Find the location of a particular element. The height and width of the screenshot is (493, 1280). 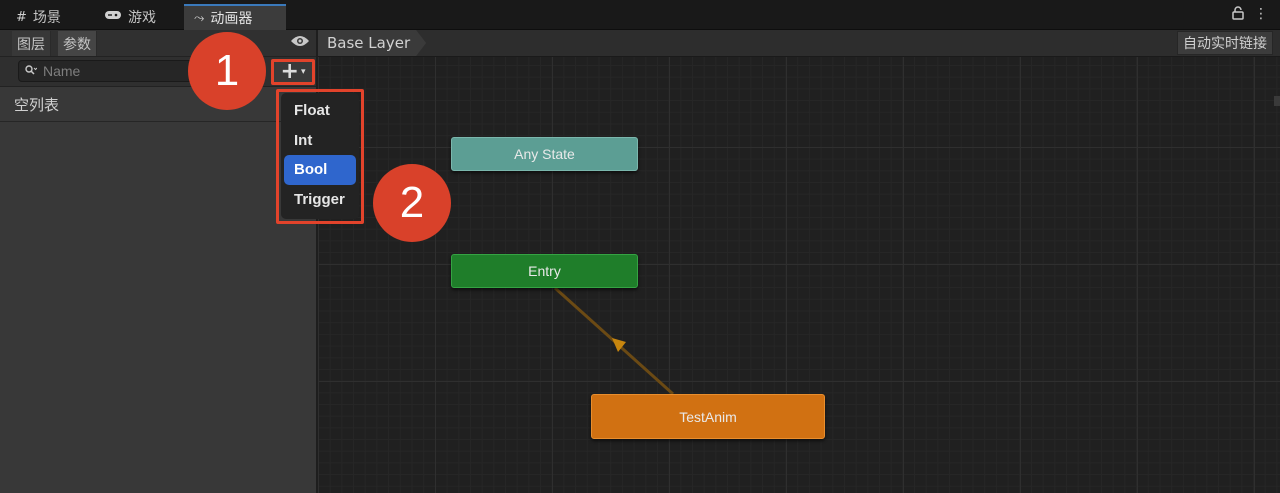

tab-scene: # 场景 is located at coordinates (38, 17).